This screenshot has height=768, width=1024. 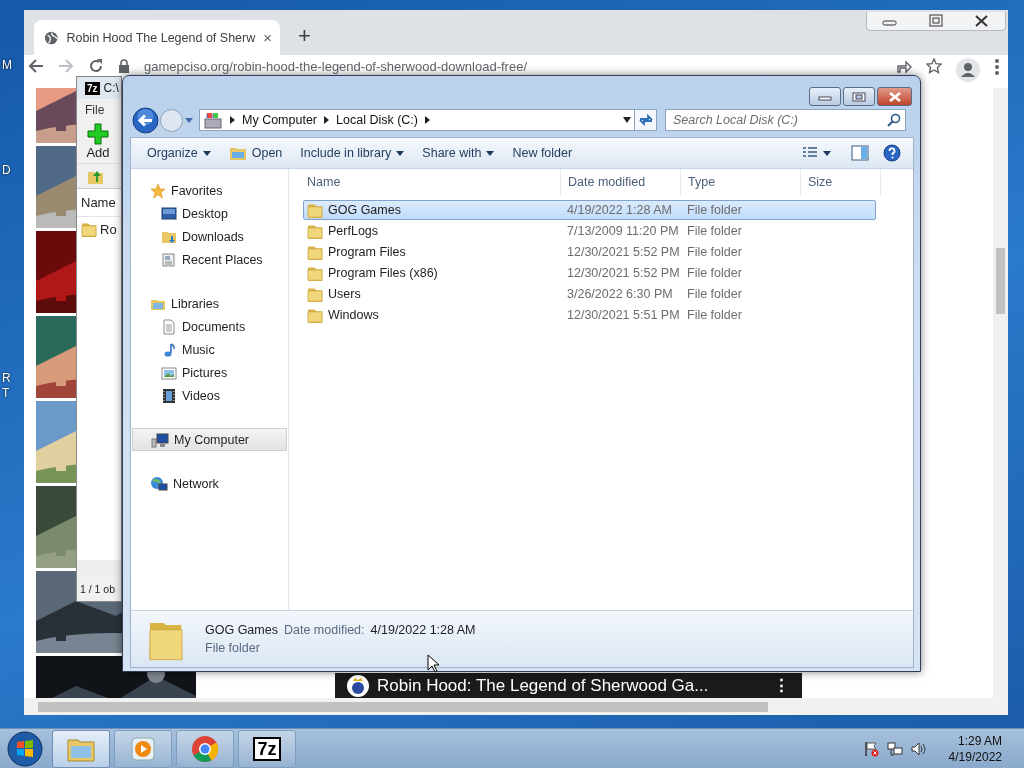 I want to click on help-icon, so click(x=892, y=153).